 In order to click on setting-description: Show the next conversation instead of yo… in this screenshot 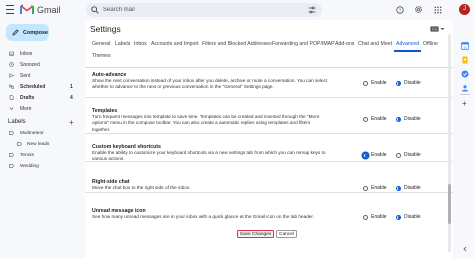, I will do `click(210, 84)`.